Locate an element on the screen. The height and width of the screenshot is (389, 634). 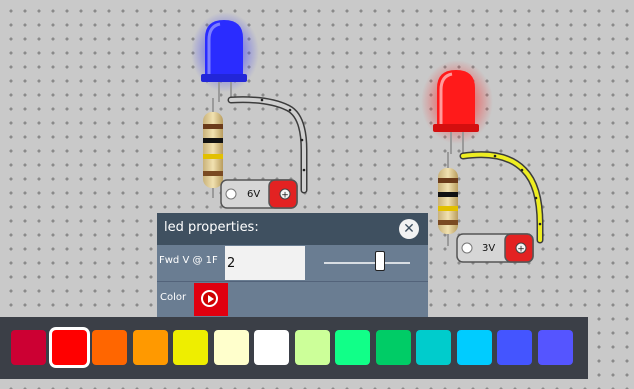
led-properties-dialog: led properties: ✕ Fwd V @ 1F Color is located at coordinates (292, 265).